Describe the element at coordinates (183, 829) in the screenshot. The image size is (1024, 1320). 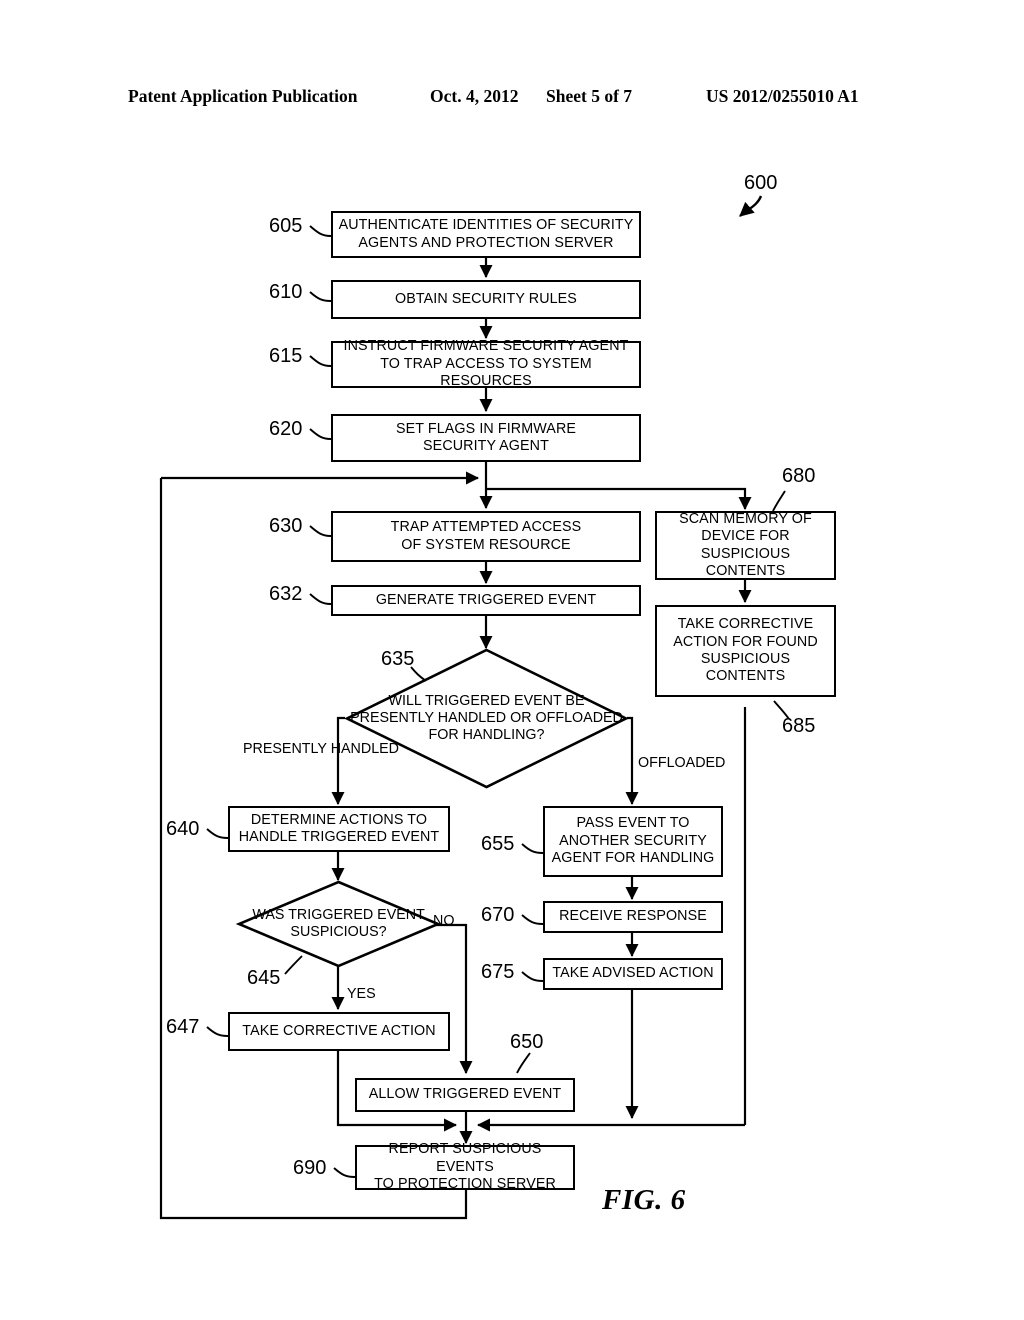
I see `ref-640: 640` at that location.